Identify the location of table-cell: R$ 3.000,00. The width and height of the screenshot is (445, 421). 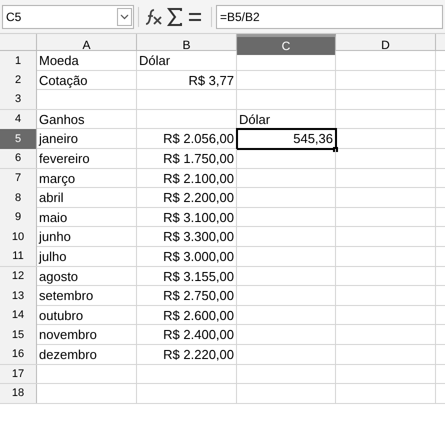
(187, 256).